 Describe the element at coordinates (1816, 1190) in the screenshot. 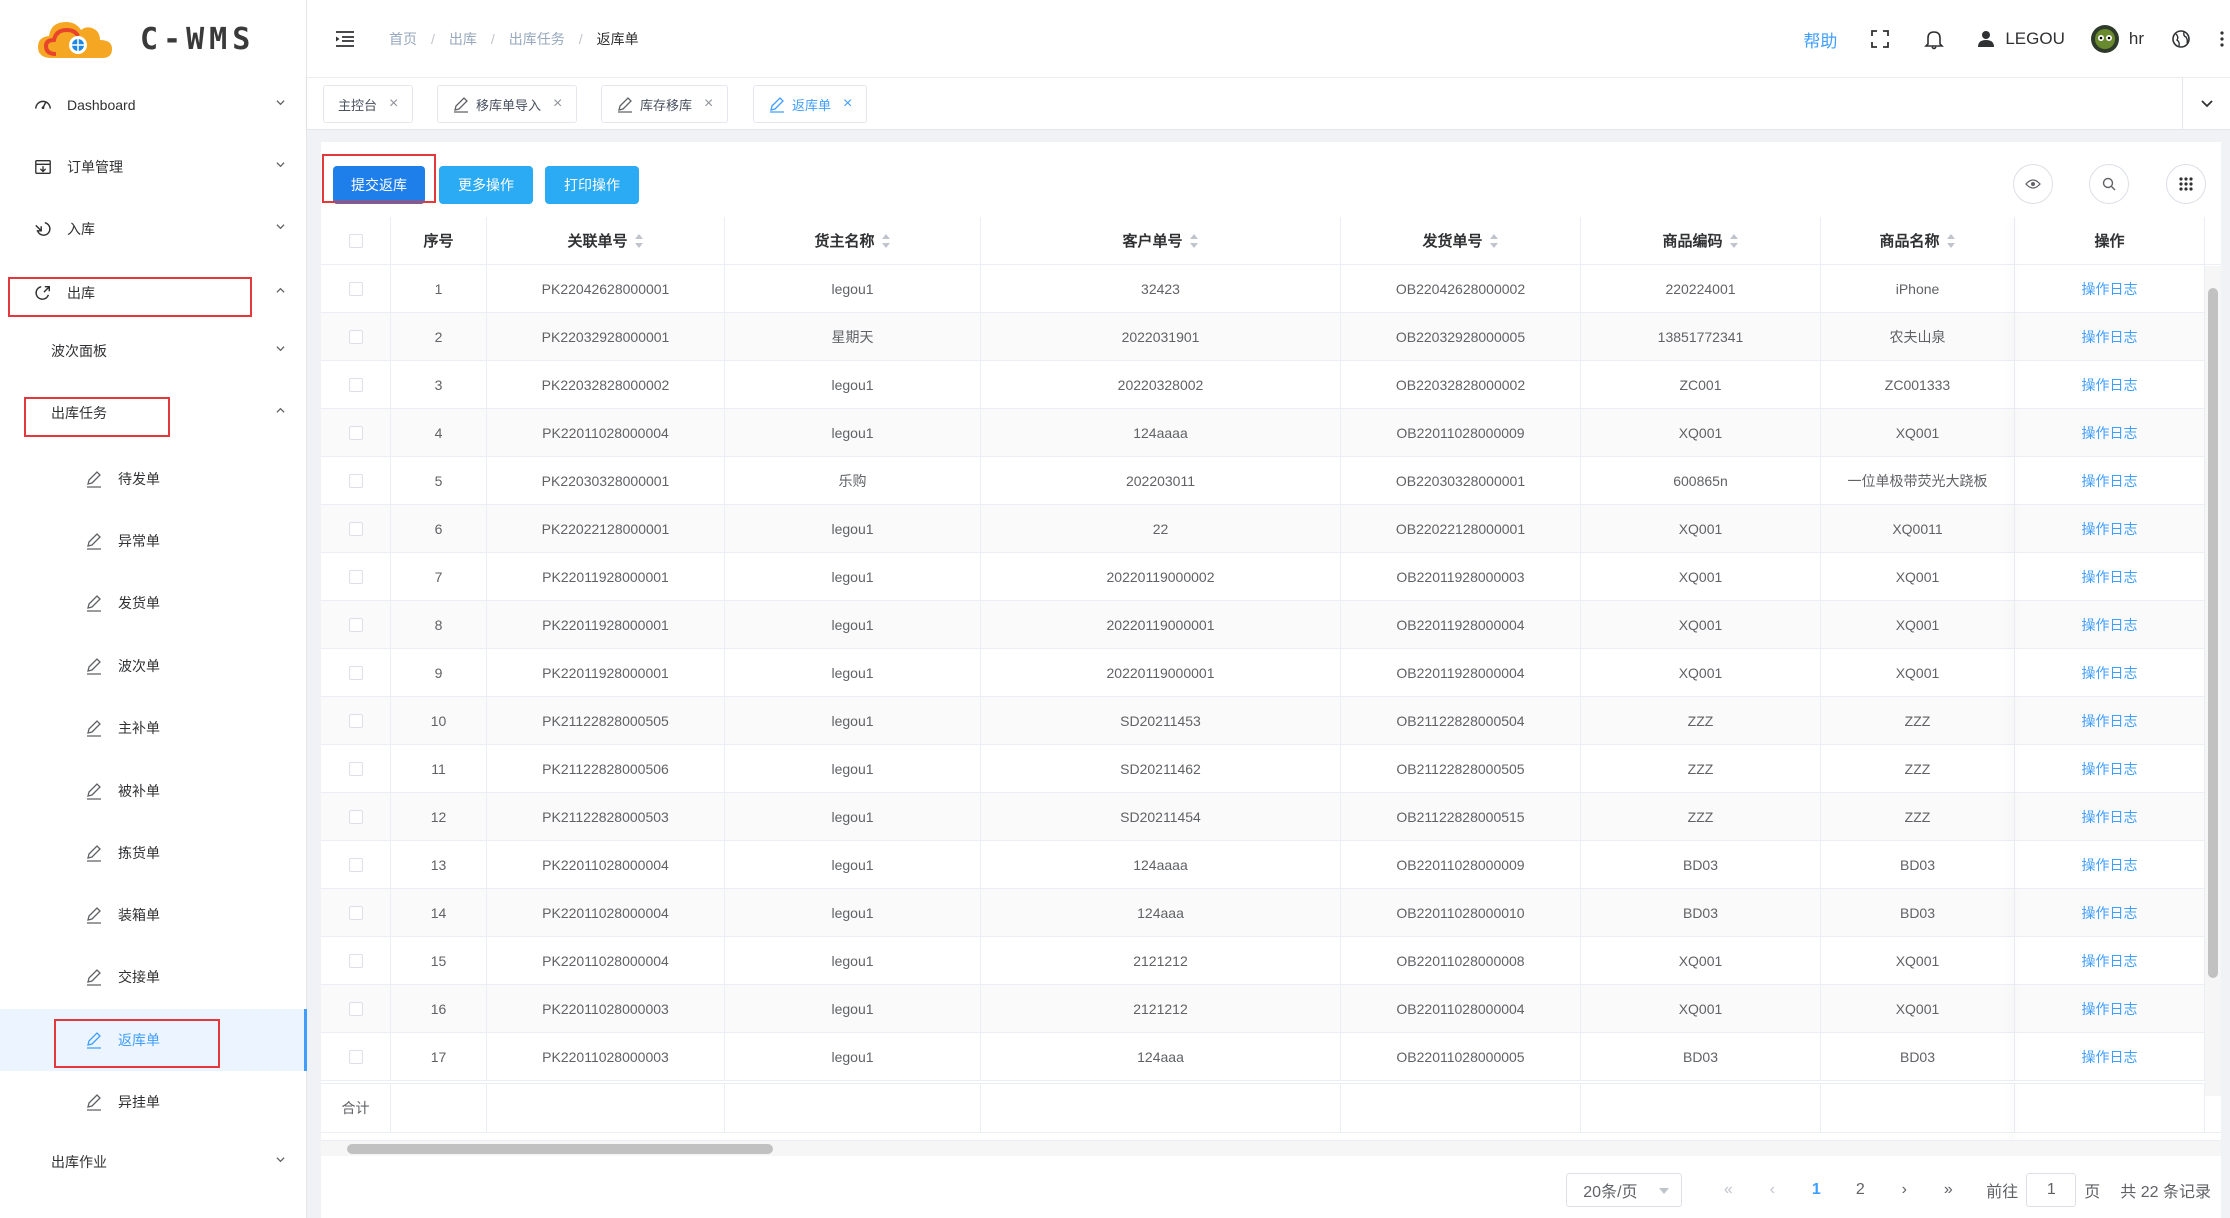

I see `page-1: 1` at that location.